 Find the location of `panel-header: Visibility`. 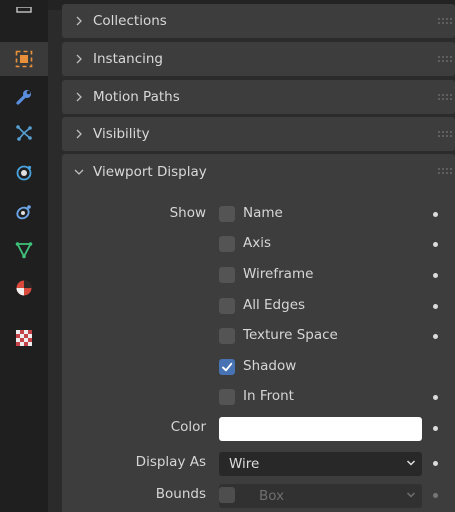

panel-header: Visibility is located at coordinates (258, 134).